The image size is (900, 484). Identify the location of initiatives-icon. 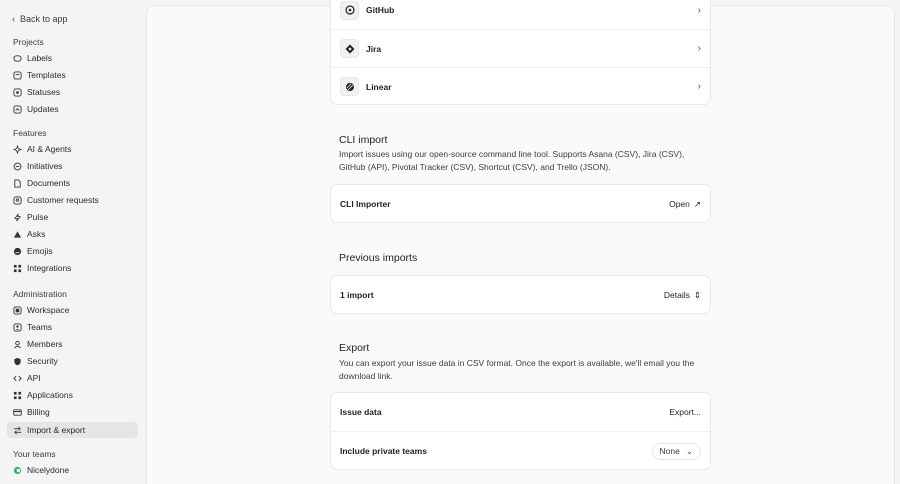
(17, 166).